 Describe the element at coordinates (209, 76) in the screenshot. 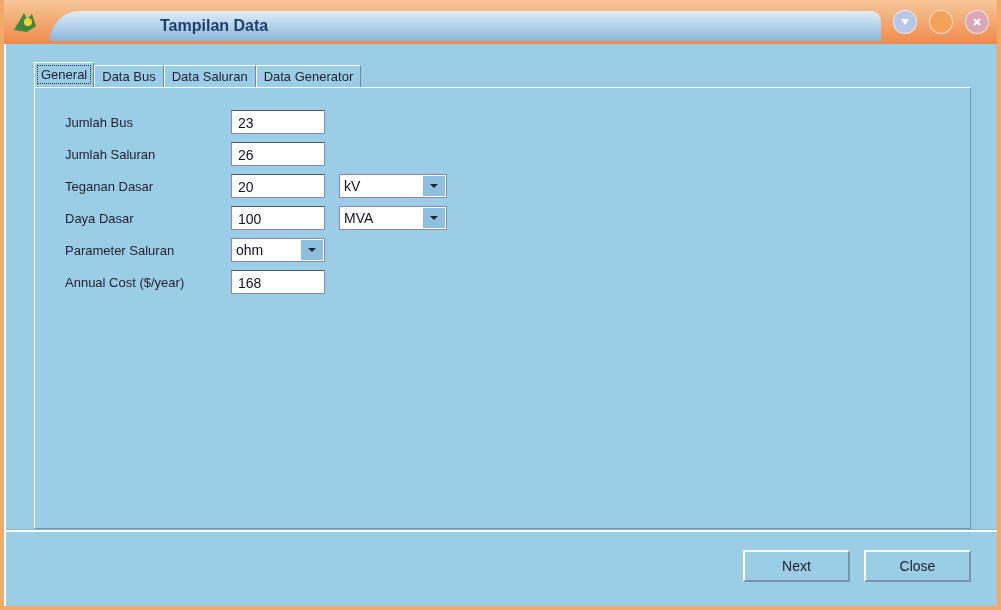

I see `tab: Data Saluran` at that location.